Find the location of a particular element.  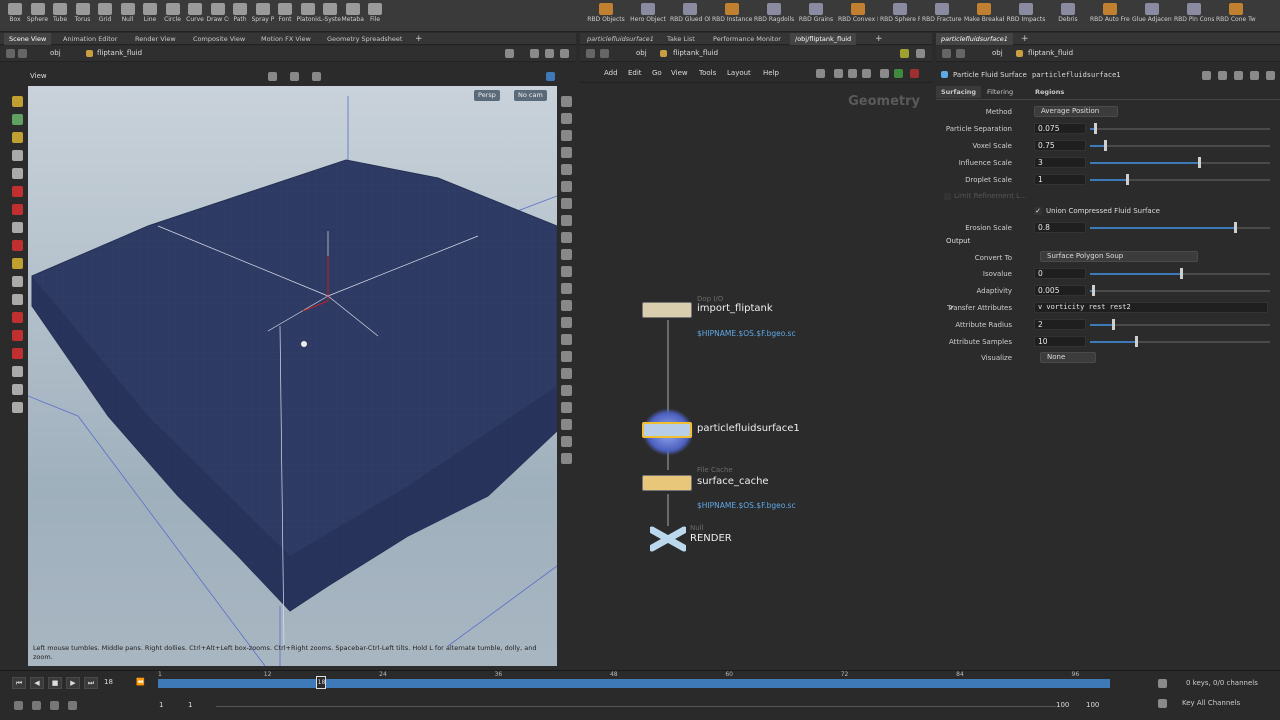

shelf-tool: Line is located at coordinates (150, 16).